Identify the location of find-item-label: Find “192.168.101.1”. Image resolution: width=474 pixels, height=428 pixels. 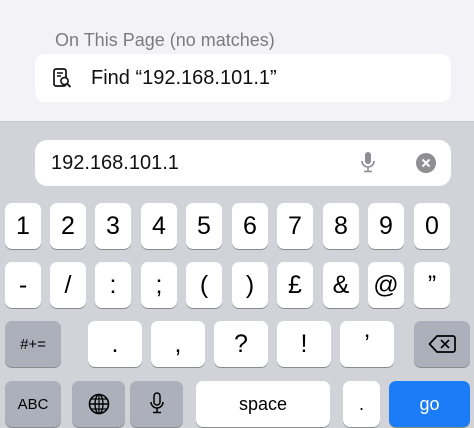
(184, 78).